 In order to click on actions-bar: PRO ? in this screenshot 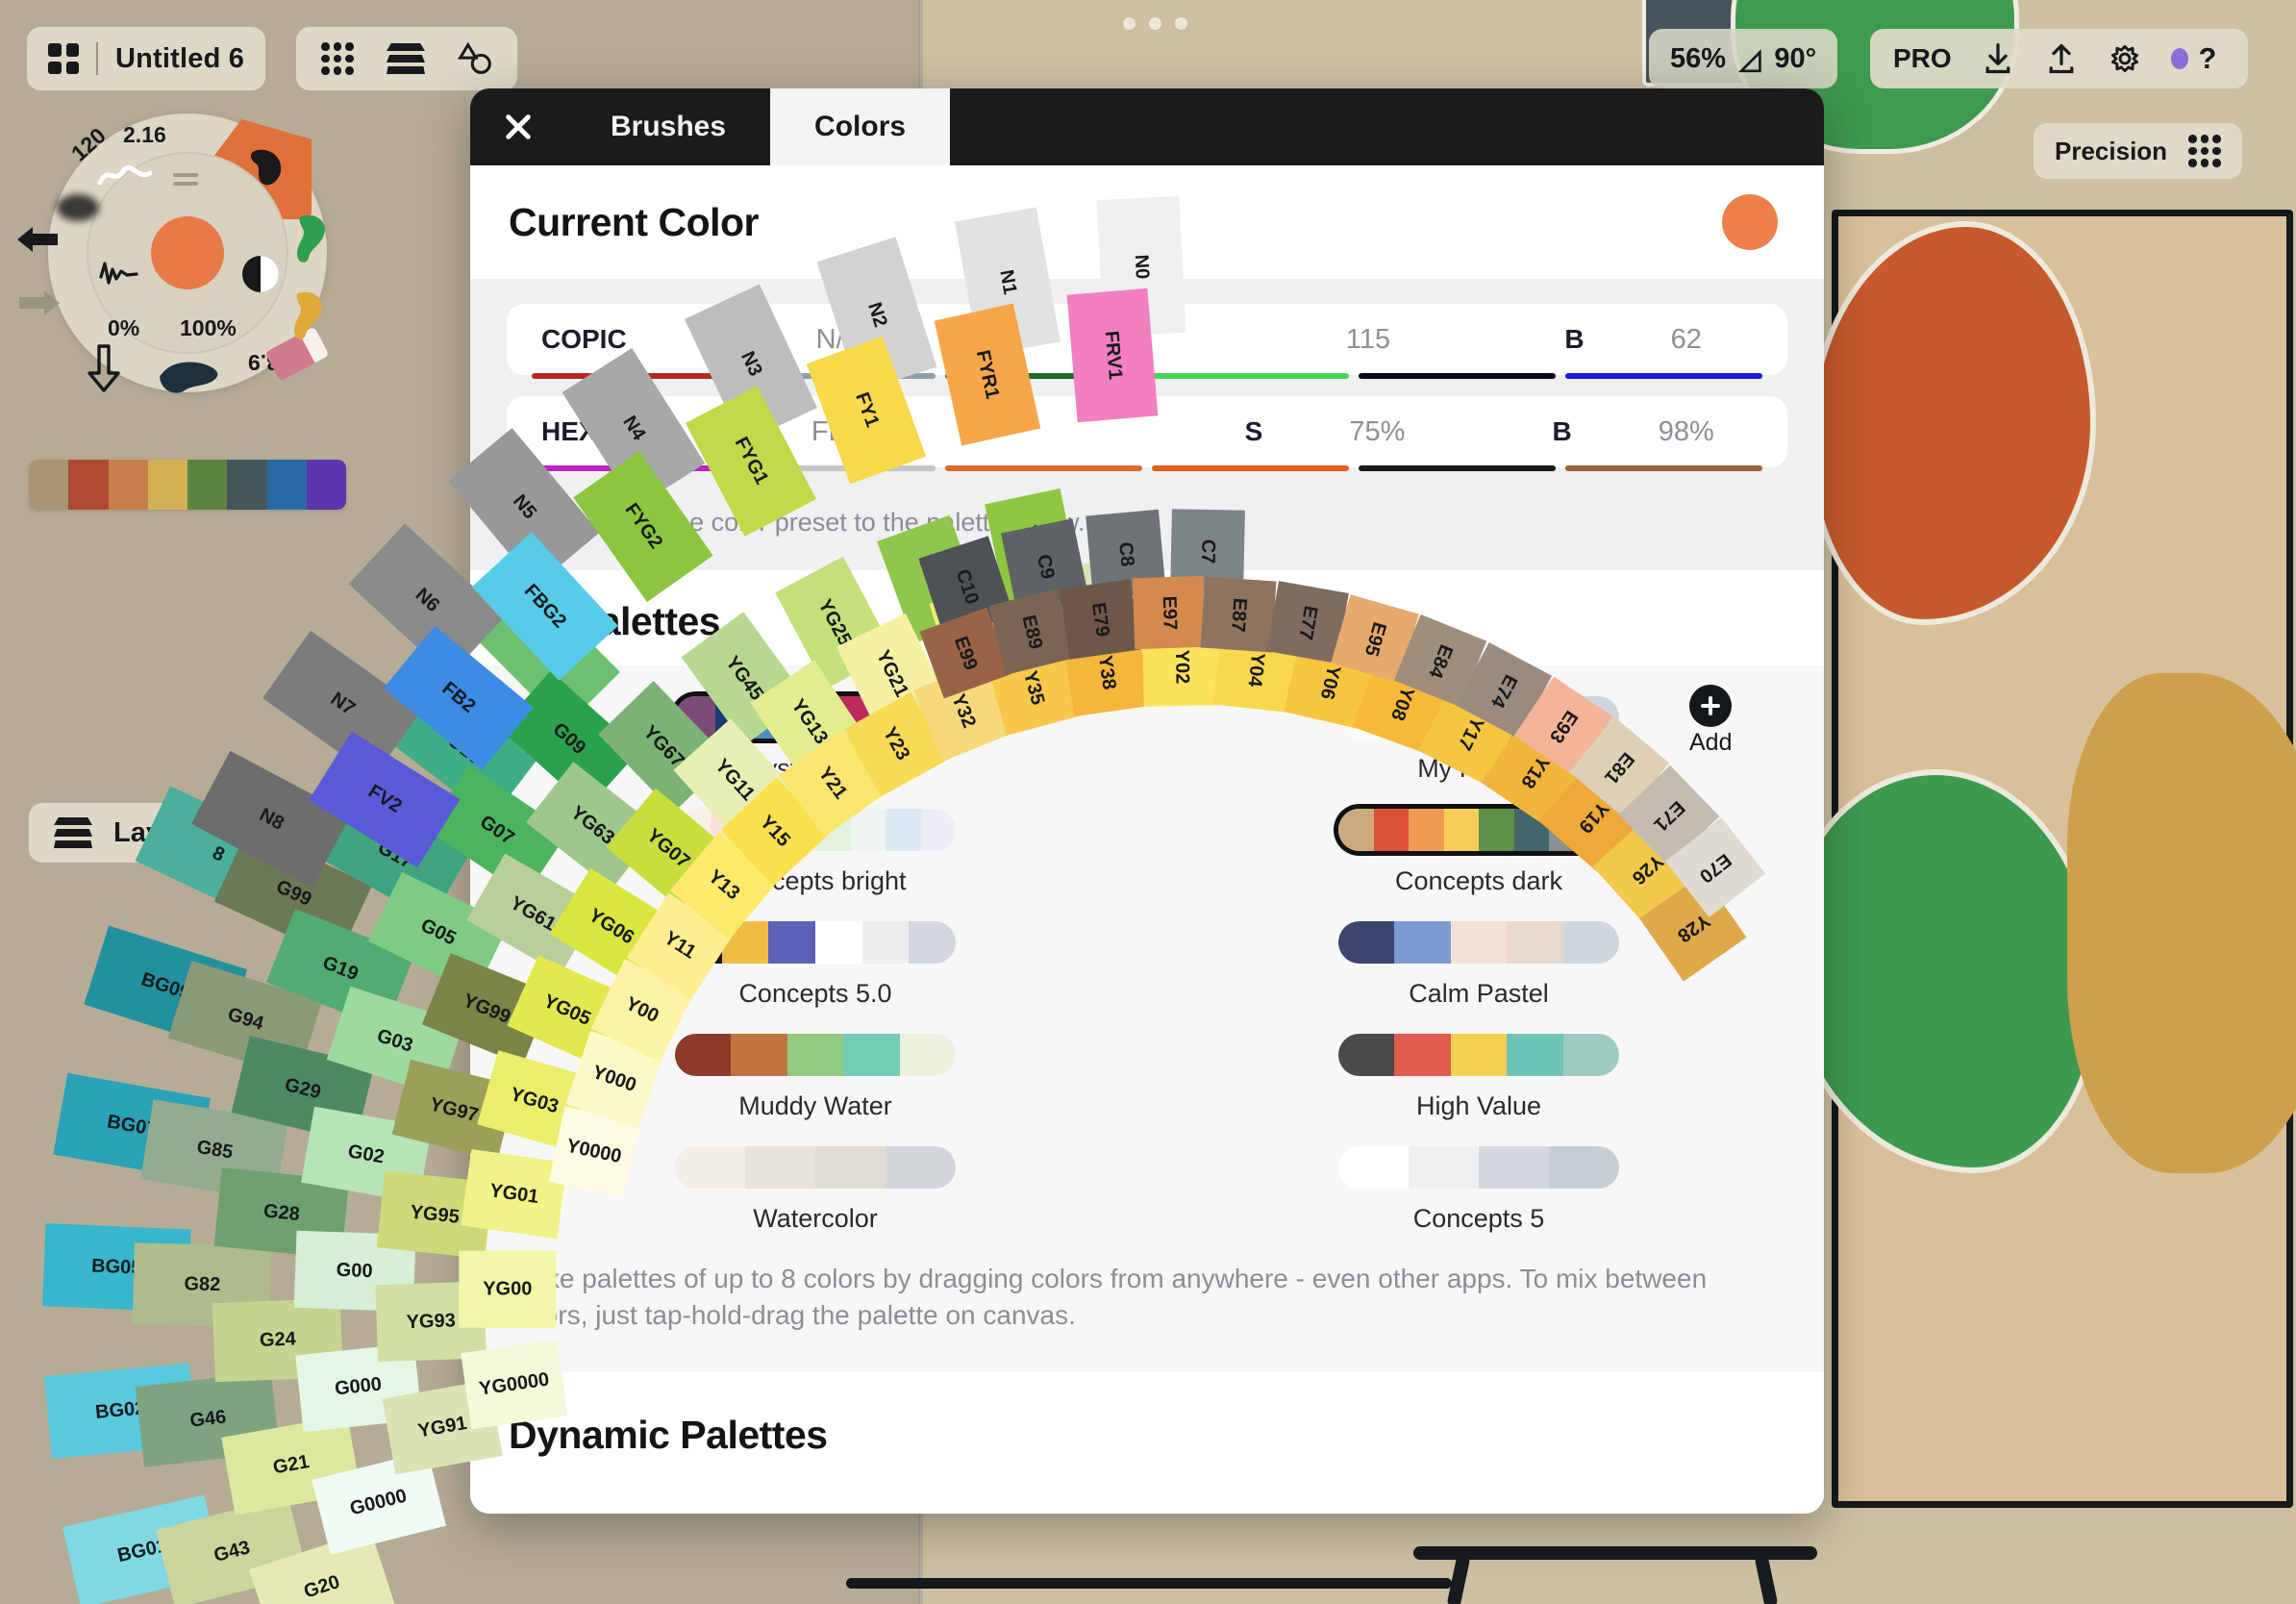, I will do `click(2059, 58)`.